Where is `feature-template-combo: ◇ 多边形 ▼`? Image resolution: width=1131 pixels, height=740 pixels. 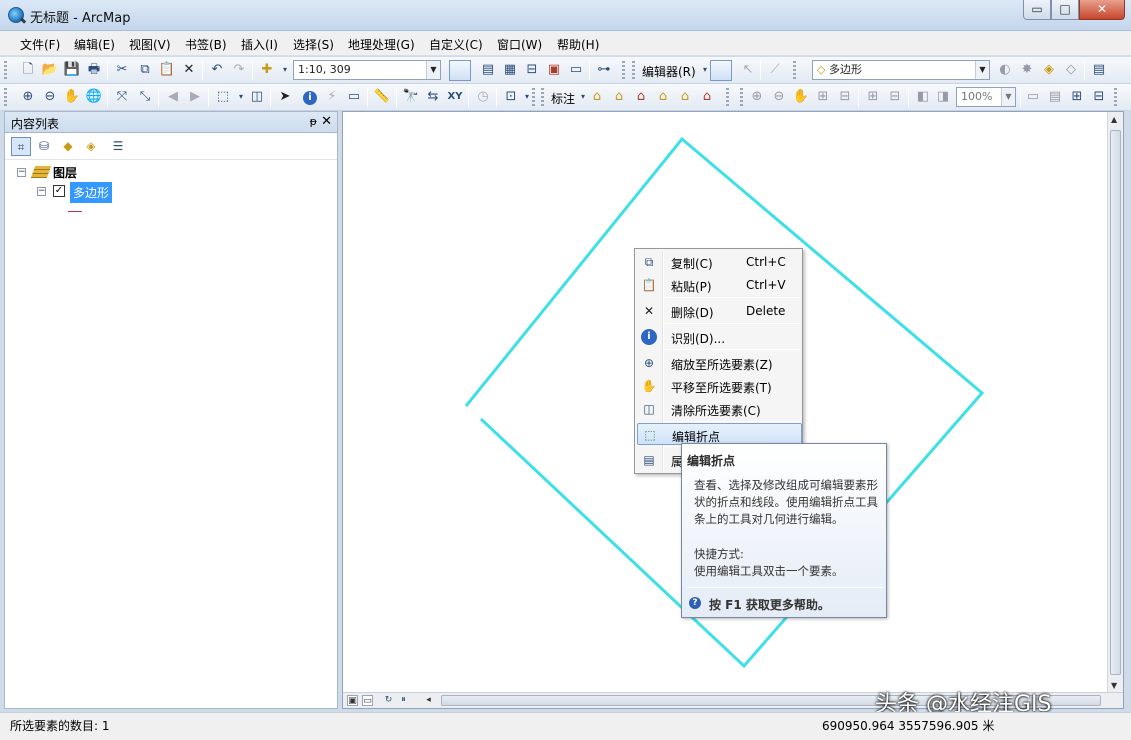 feature-template-combo: ◇ 多边形 ▼ is located at coordinates (901, 70).